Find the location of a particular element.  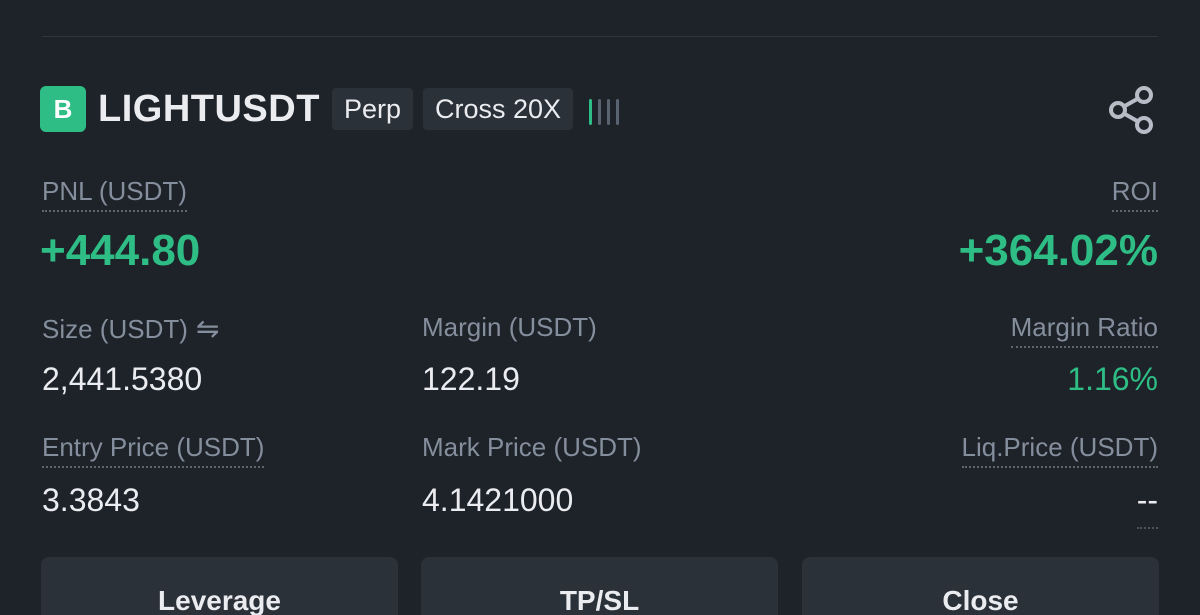

leverage-button: Leverage is located at coordinates (219, 586).